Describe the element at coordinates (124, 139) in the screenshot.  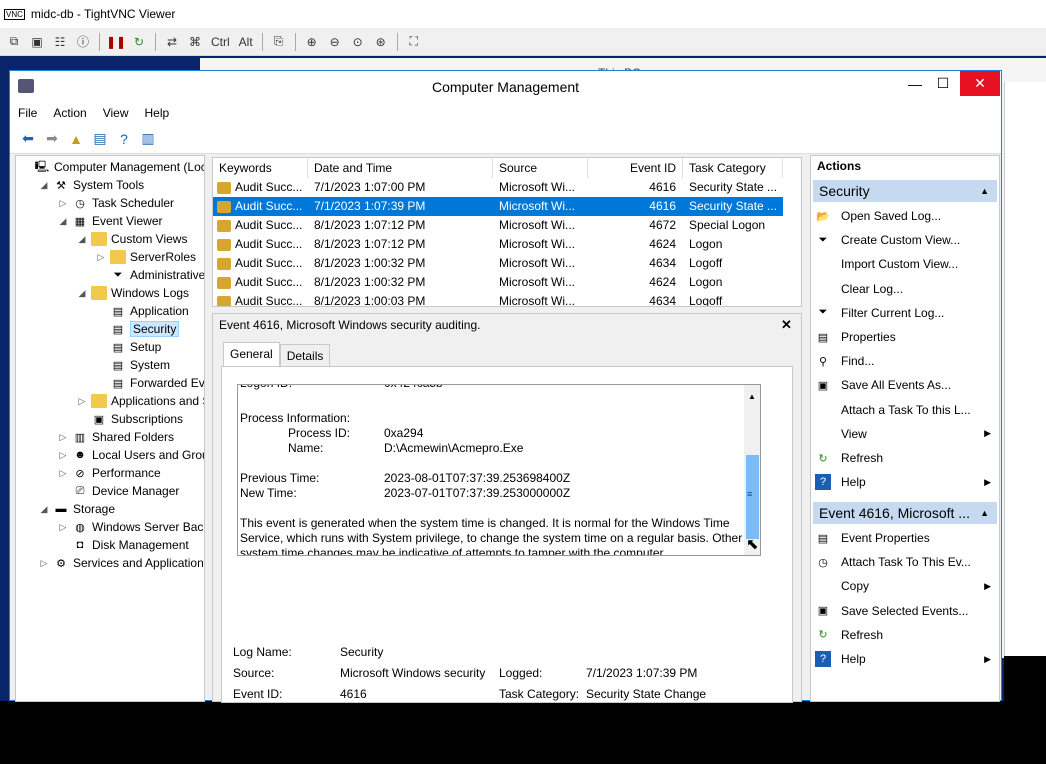
I see `help-icon: ?` at that location.